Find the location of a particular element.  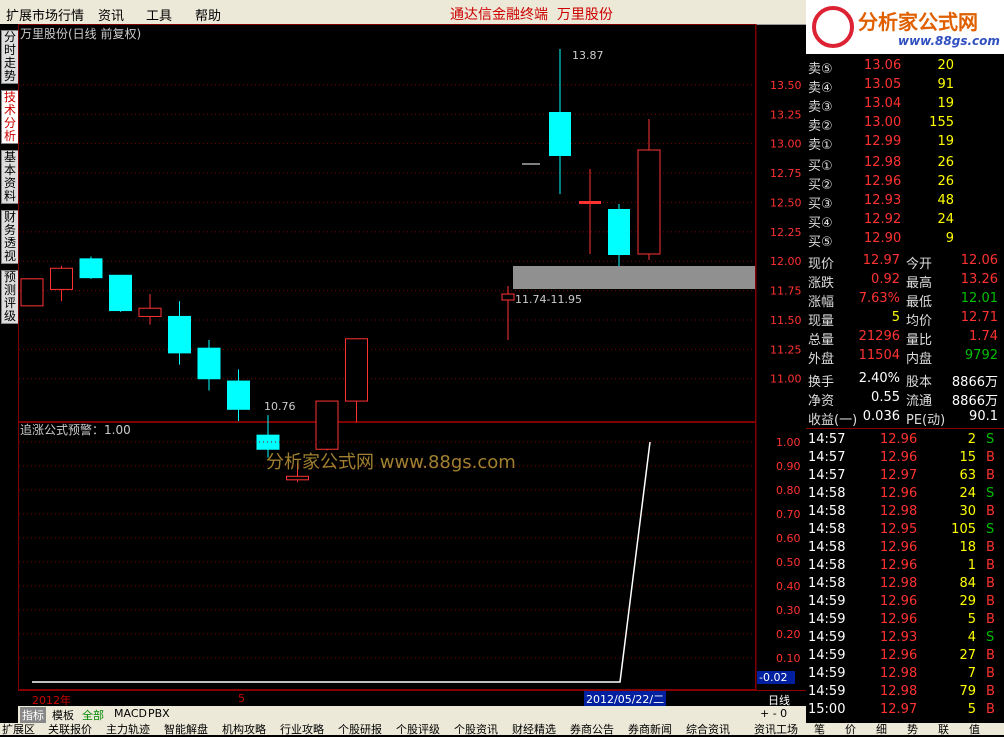

tab-intraday: 分时走势 is located at coordinates (10, 57).